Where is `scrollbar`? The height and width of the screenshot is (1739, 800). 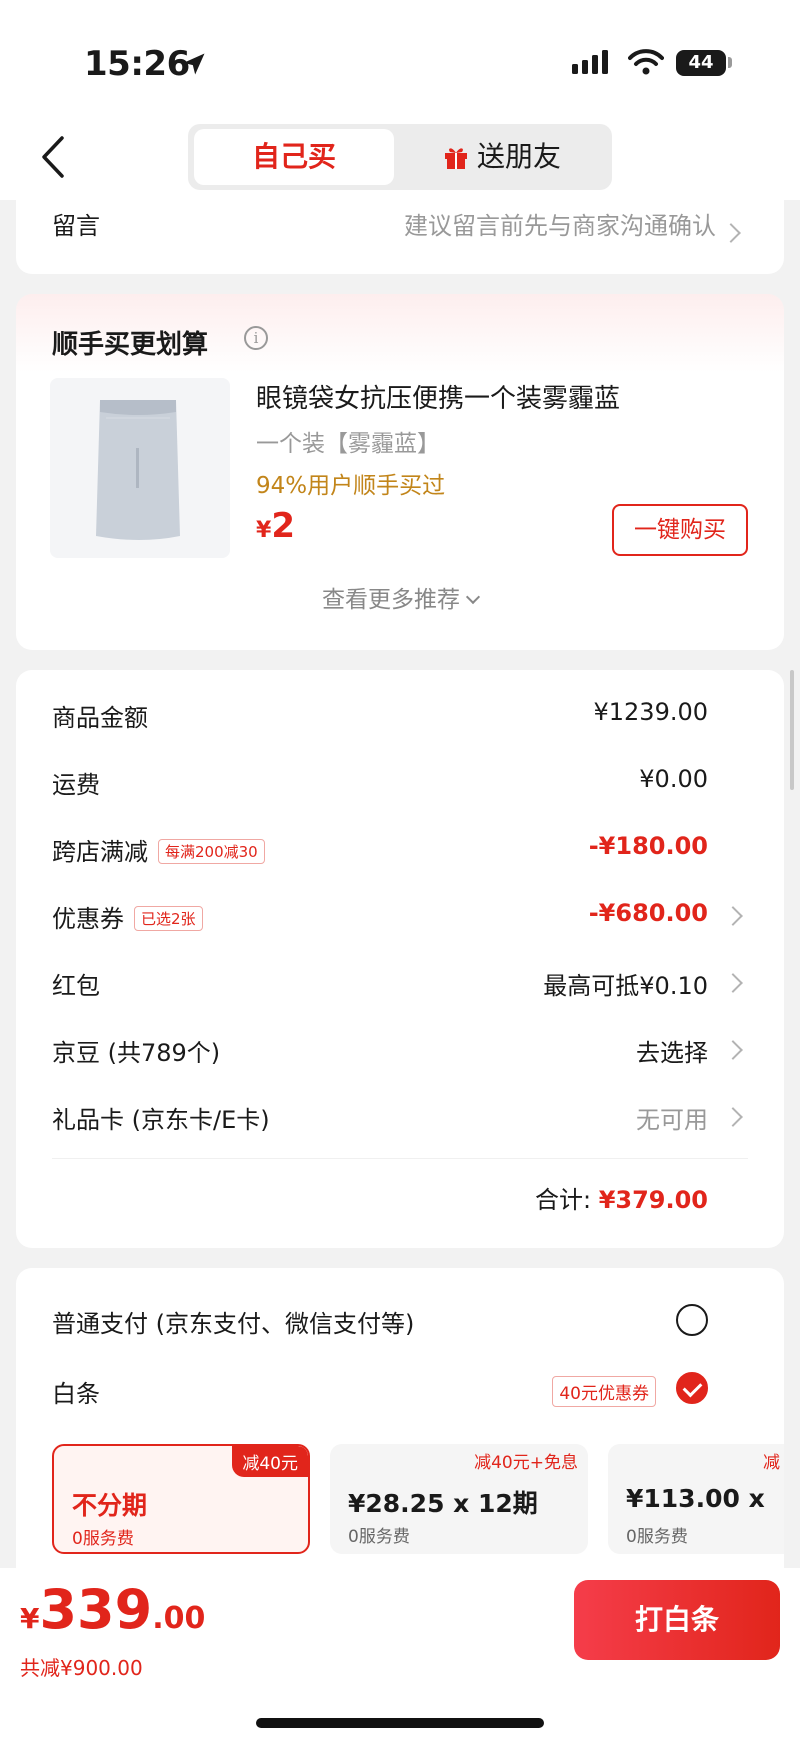 scrollbar is located at coordinates (792, 730).